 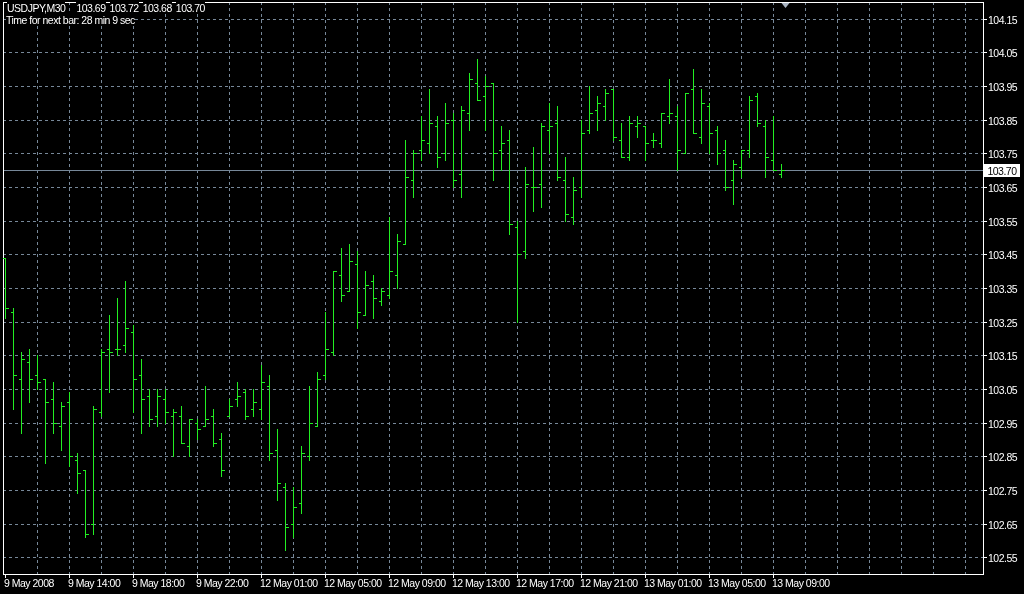 What do you see at coordinates (1003, 355) in the screenshot?
I see `price-axis-label: 103.15` at bounding box center [1003, 355].